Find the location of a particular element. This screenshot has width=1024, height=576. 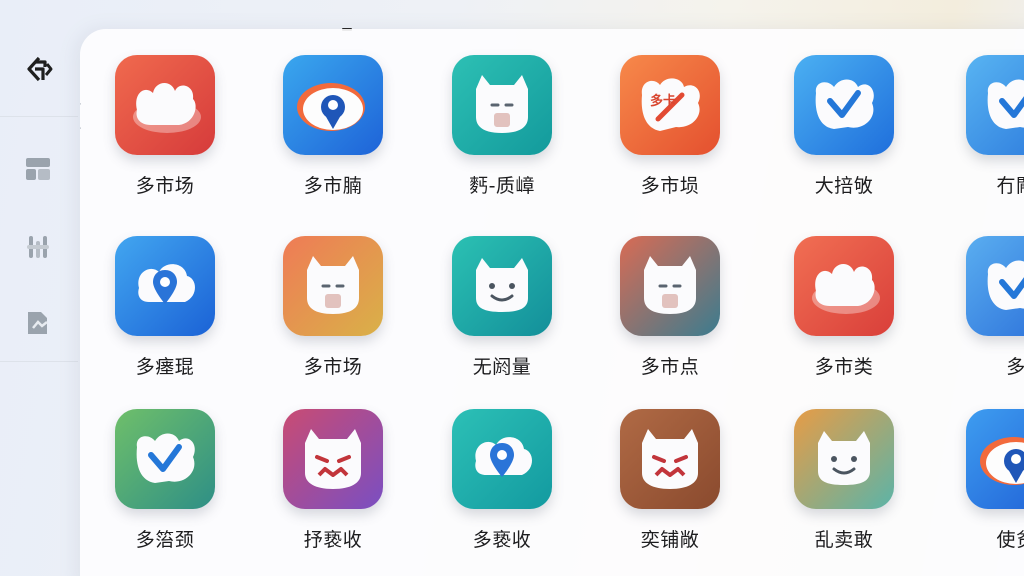

app-item: 使贫 is located at coordinates (985, 484).